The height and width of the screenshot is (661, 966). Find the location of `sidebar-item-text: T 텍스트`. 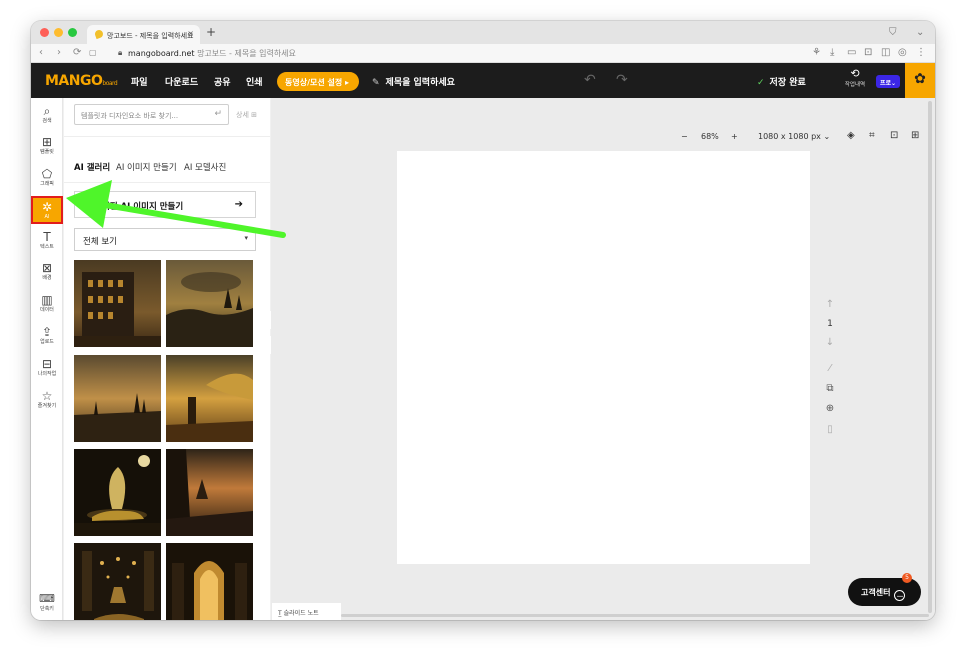

sidebar-item-text: T 텍스트 is located at coordinates (47, 242).